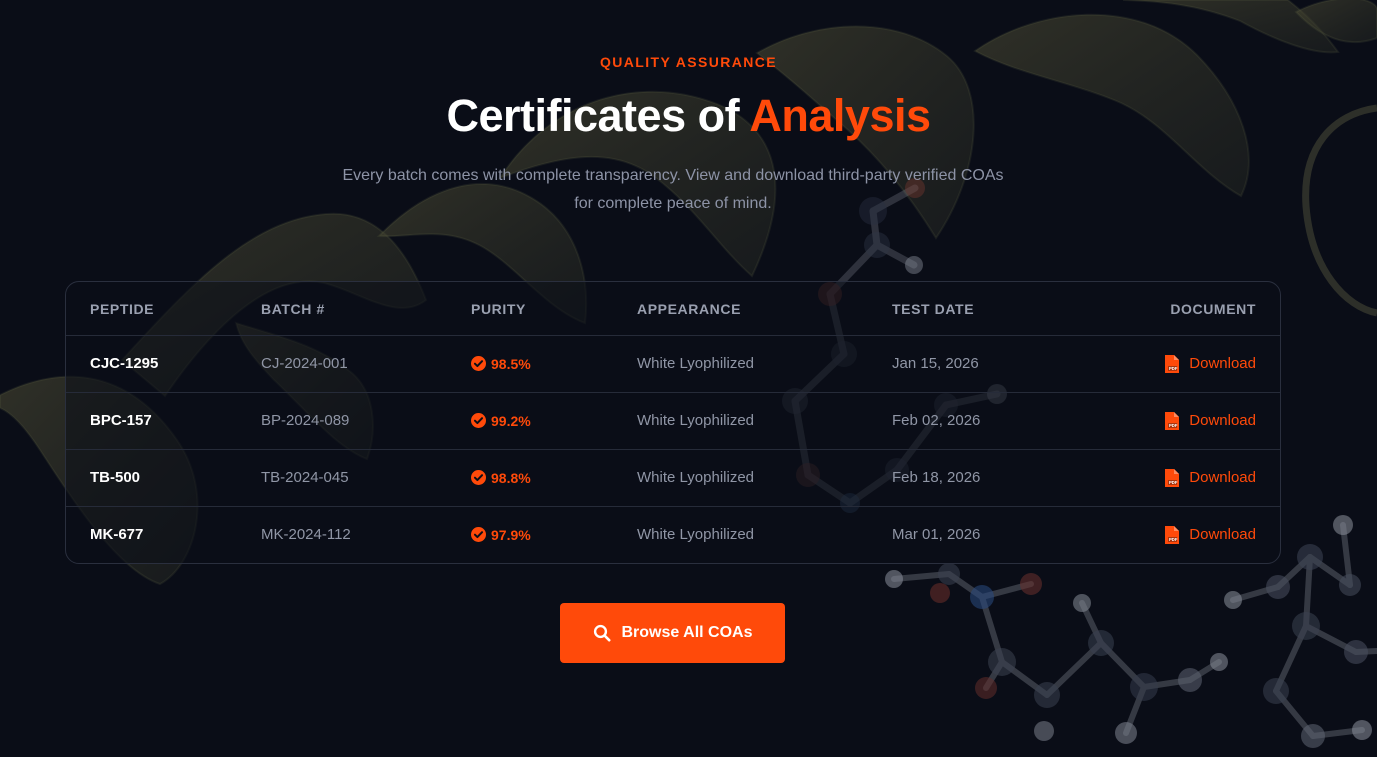 This screenshot has height=757, width=1377. I want to click on batch-number: CJ-2024-001, so click(304, 363).